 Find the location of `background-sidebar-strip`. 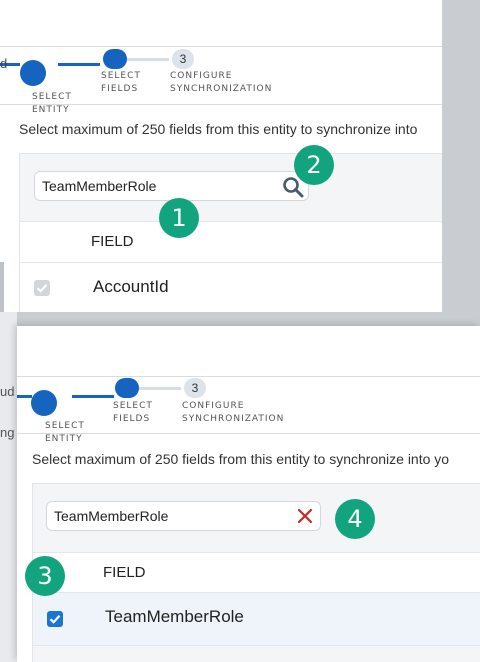

background-sidebar-strip is located at coordinates (8, 487).